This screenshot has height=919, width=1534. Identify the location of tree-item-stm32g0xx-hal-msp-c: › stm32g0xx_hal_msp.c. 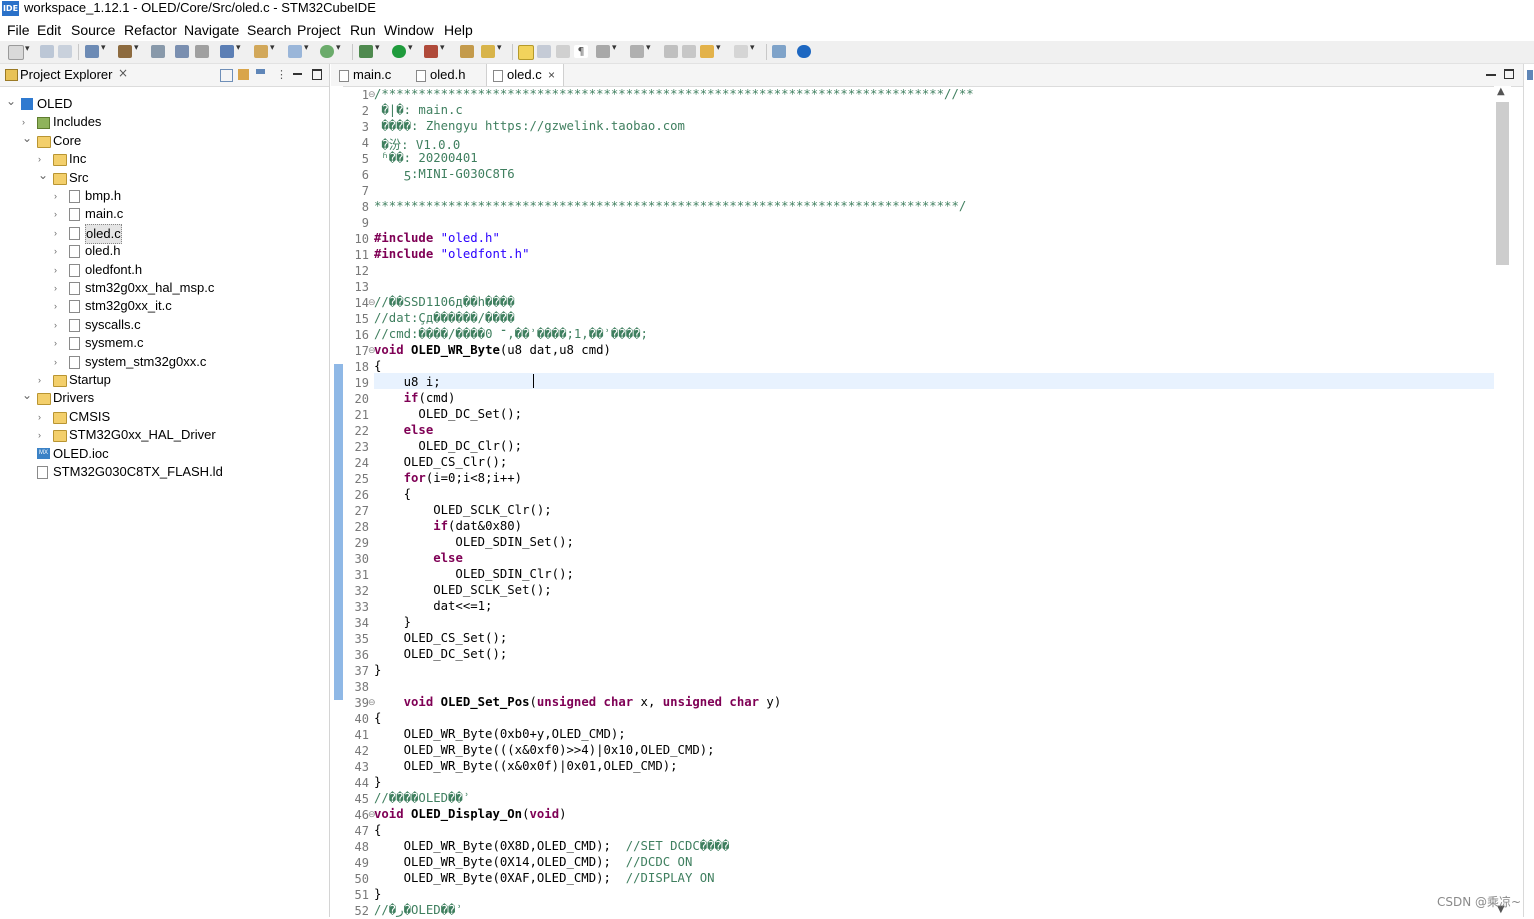
(164, 288).